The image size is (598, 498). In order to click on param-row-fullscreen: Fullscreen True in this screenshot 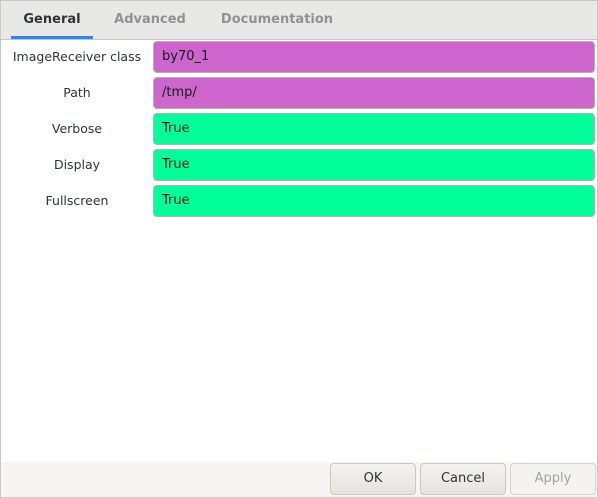, I will do `click(299, 201)`.